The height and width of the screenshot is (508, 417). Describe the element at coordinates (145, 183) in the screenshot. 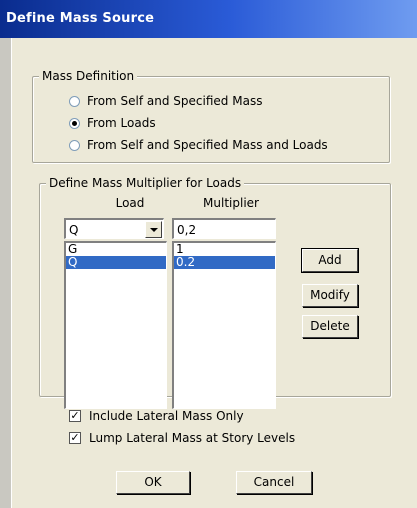

I see `mass-multiplier-legend: Define Mass Multiplier for Loads` at that location.